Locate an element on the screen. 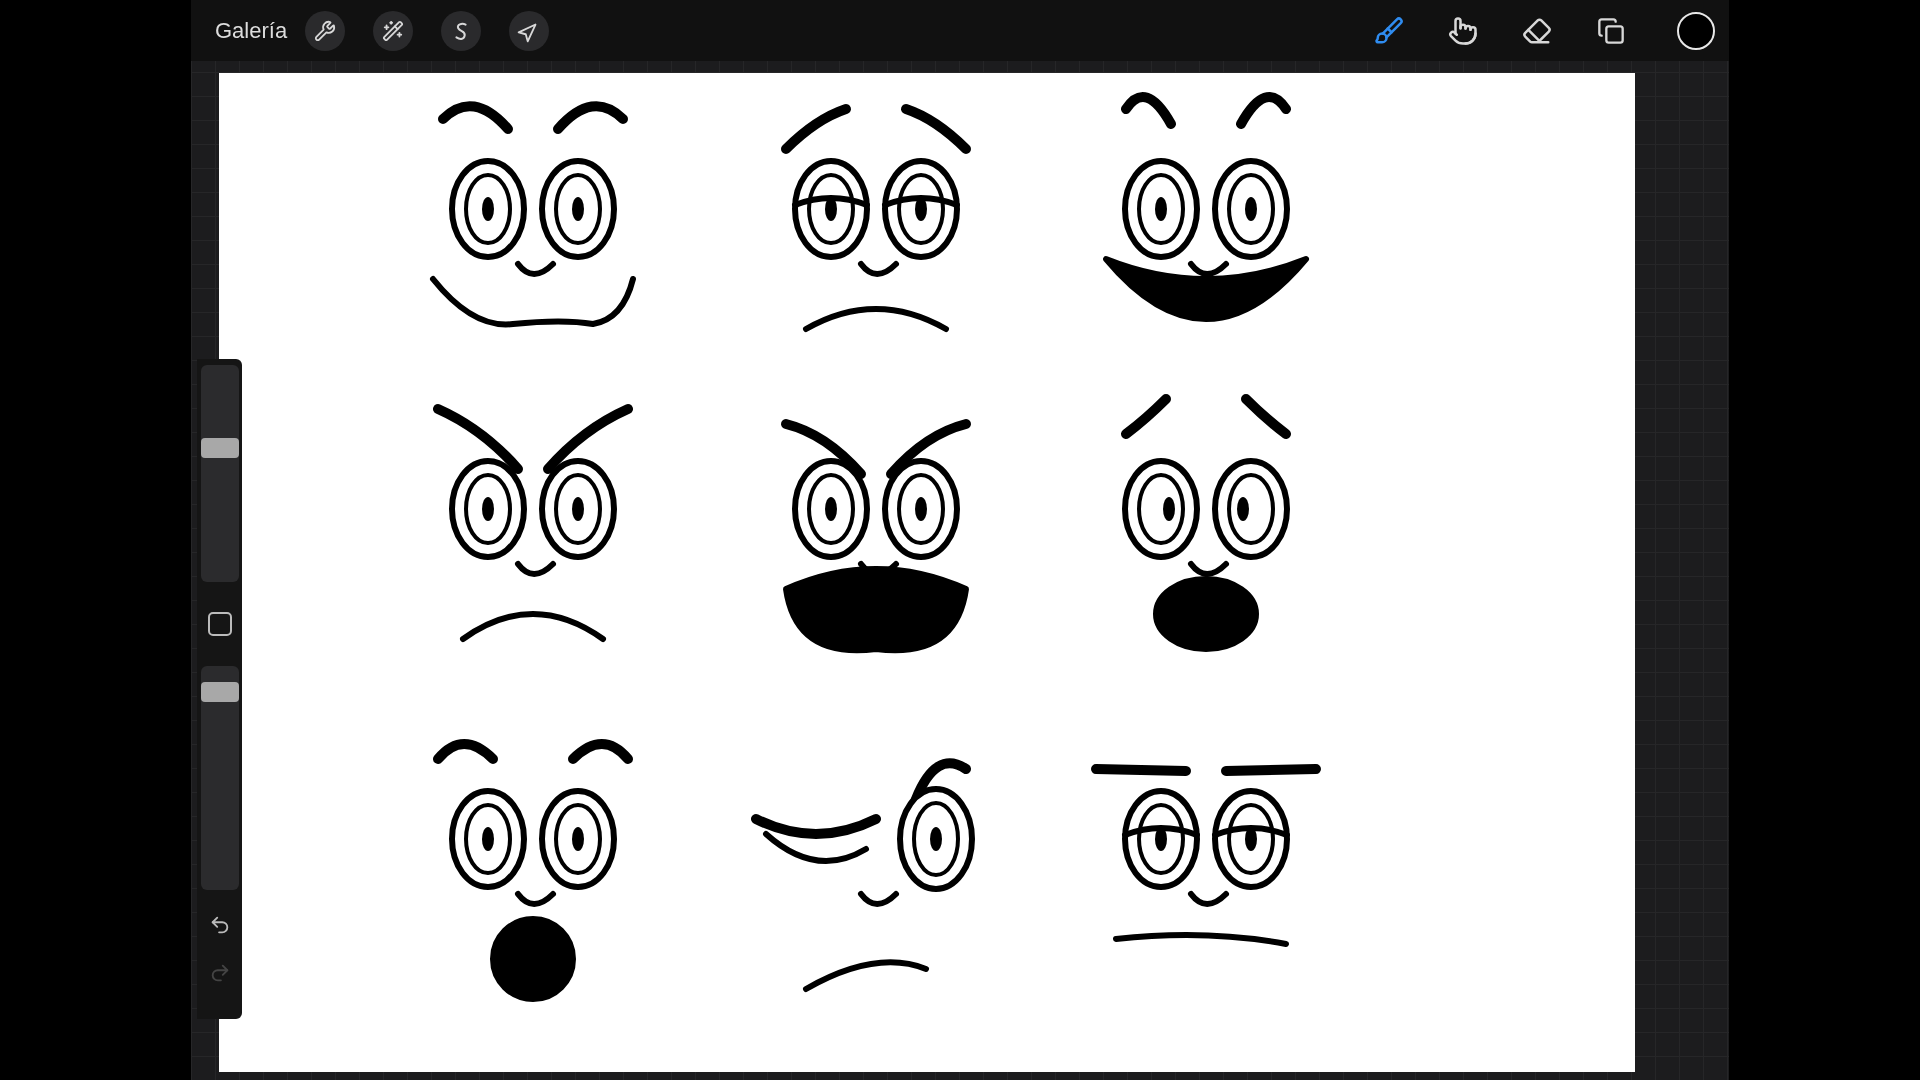 The height and width of the screenshot is (1080, 1920). square-button is located at coordinates (219, 624).